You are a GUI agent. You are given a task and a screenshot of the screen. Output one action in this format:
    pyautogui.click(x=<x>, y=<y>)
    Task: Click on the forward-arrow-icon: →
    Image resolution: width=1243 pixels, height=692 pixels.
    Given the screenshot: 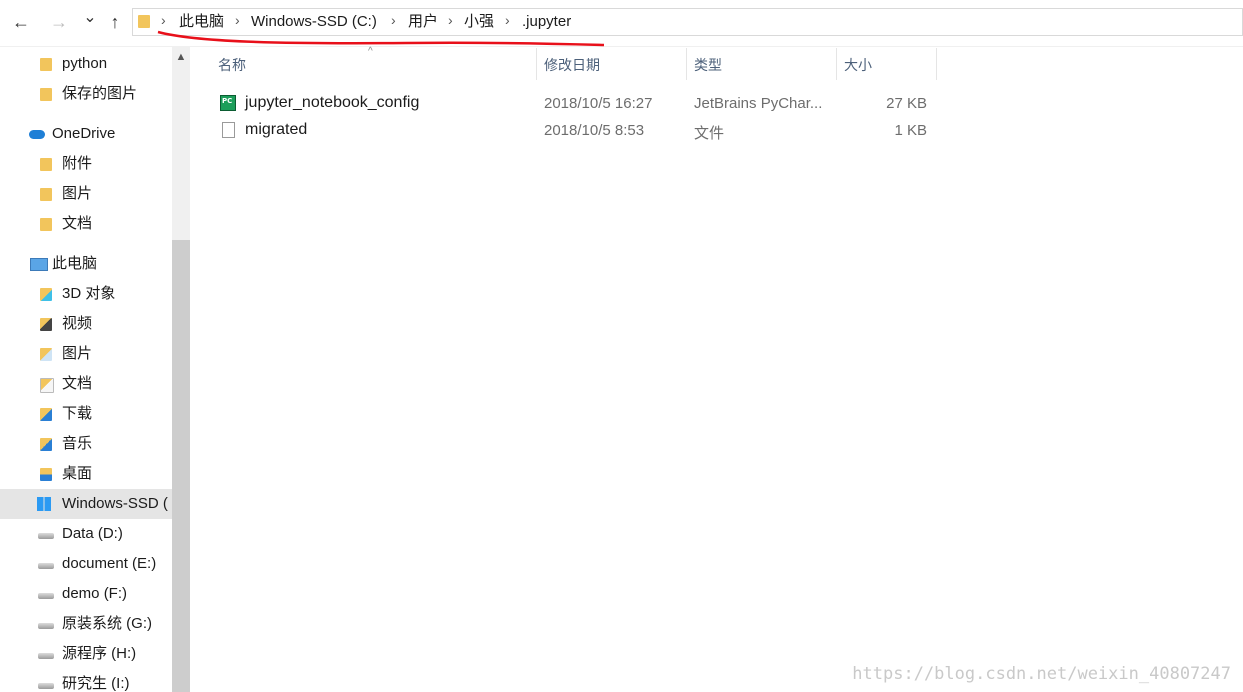 What is the action you would take?
    pyautogui.click(x=59, y=22)
    